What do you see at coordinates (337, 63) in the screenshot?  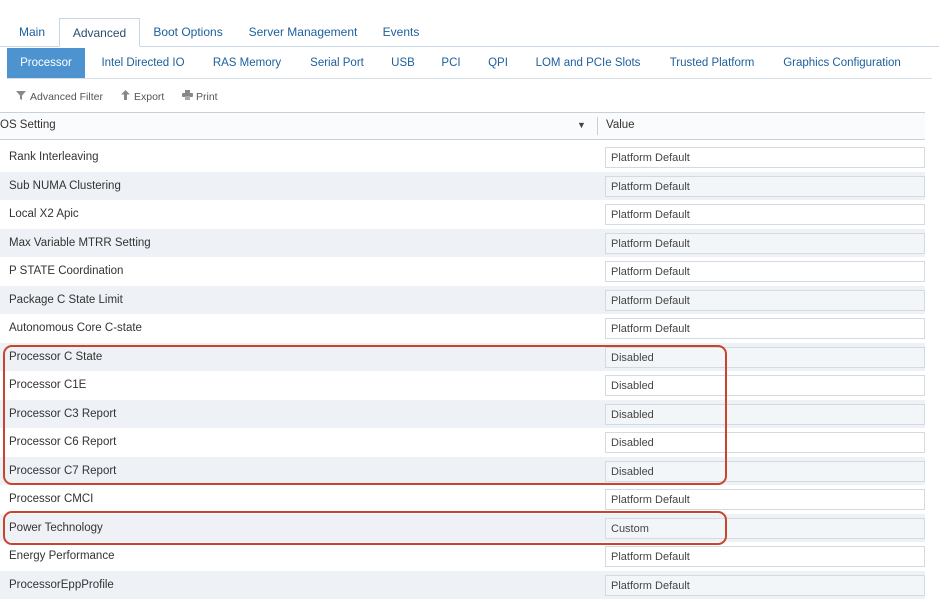 I see `subtab-serial-port: Serial Port` at bounding box center [337, 63].